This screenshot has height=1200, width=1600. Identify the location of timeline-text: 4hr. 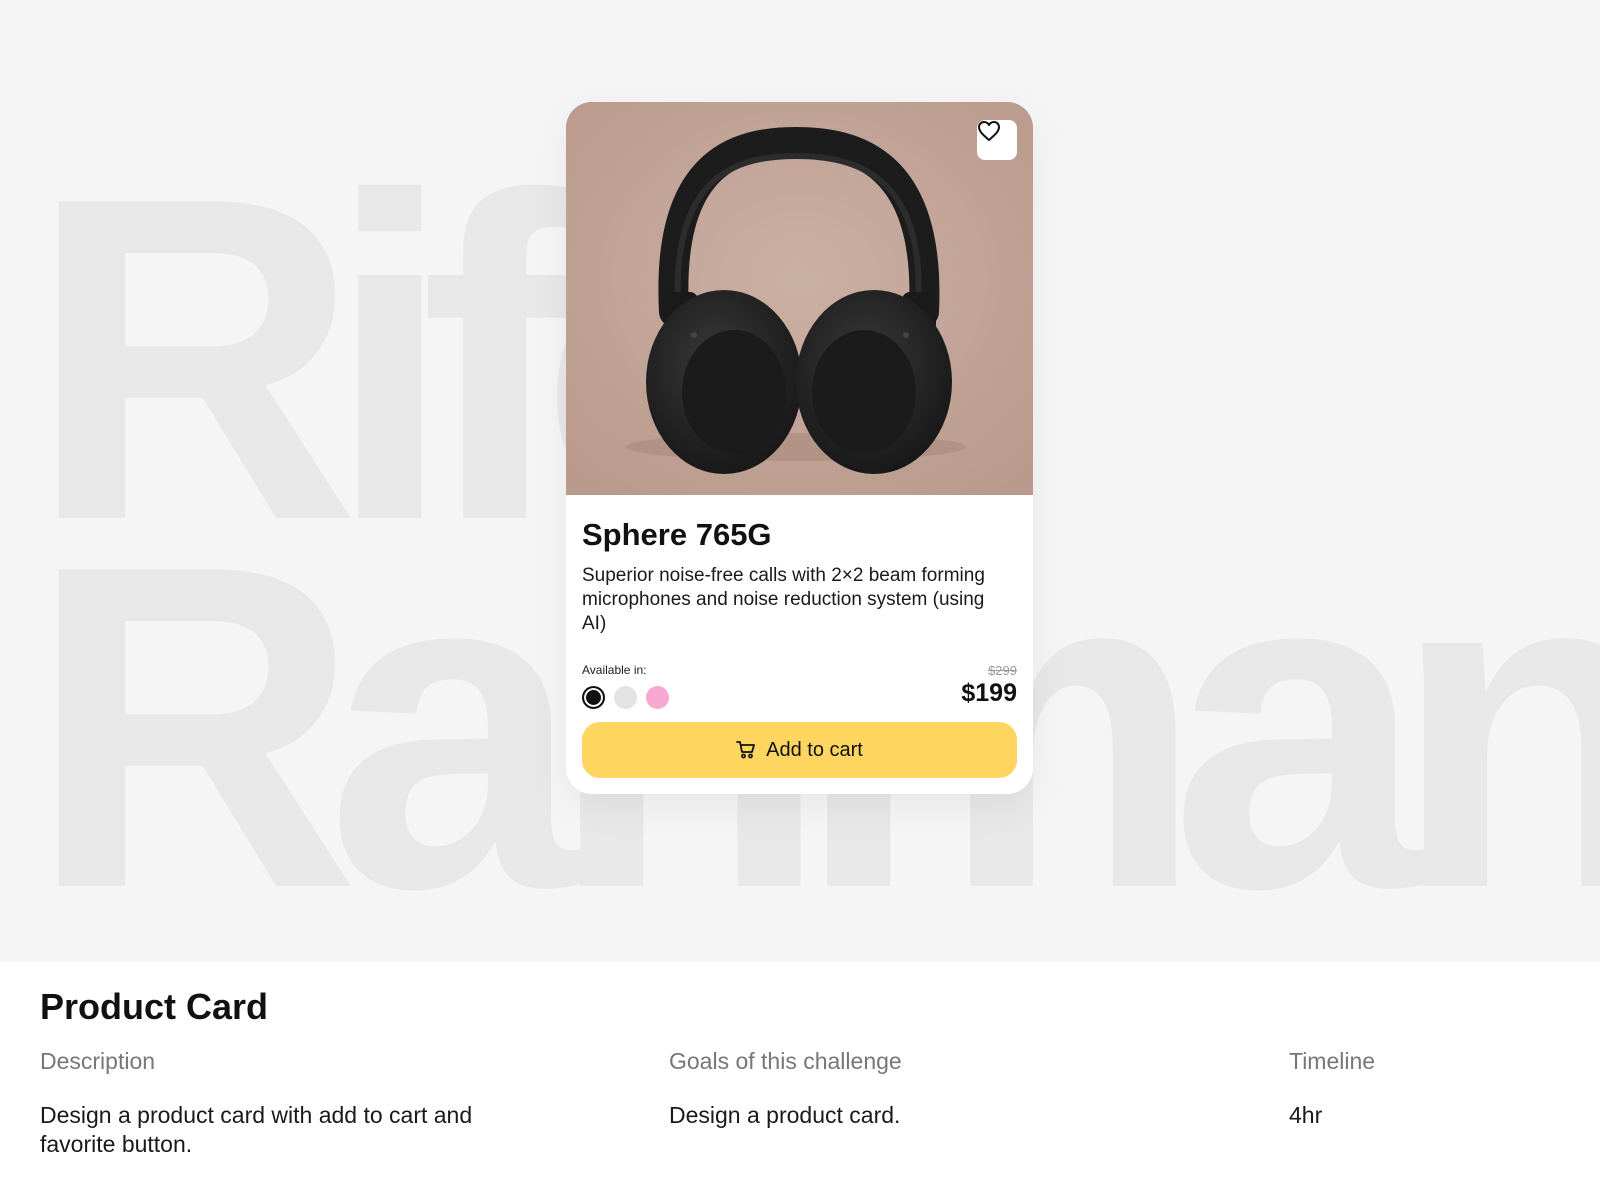
(1306, 1115).